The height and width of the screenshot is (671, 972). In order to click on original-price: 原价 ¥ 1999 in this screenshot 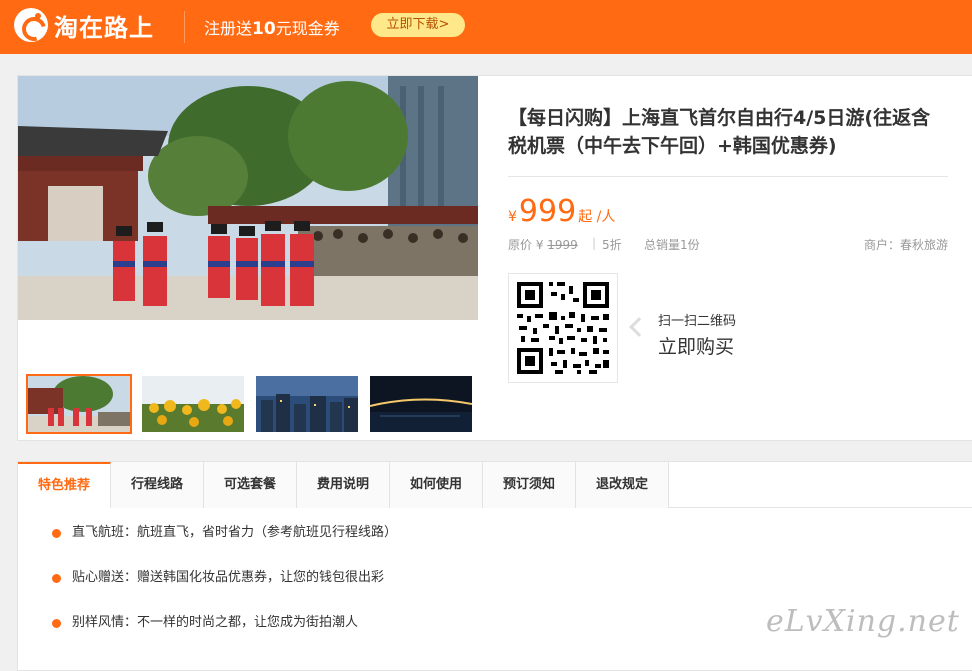, I will do `click(543, 244)`.